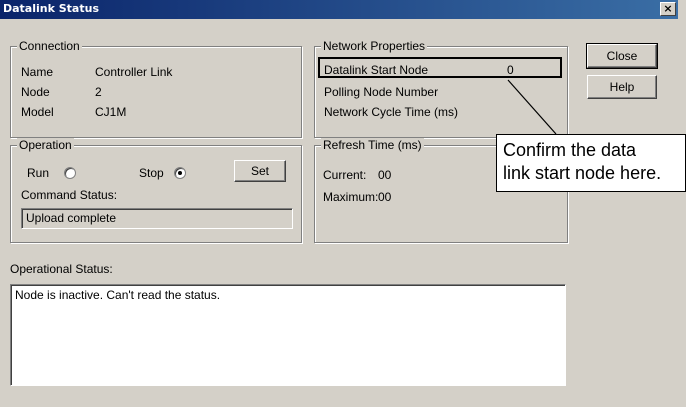  What do you see at coordinates (532, 107) in the screenshot?
I see `callout-leader-line` at bounding box center [532, 107].